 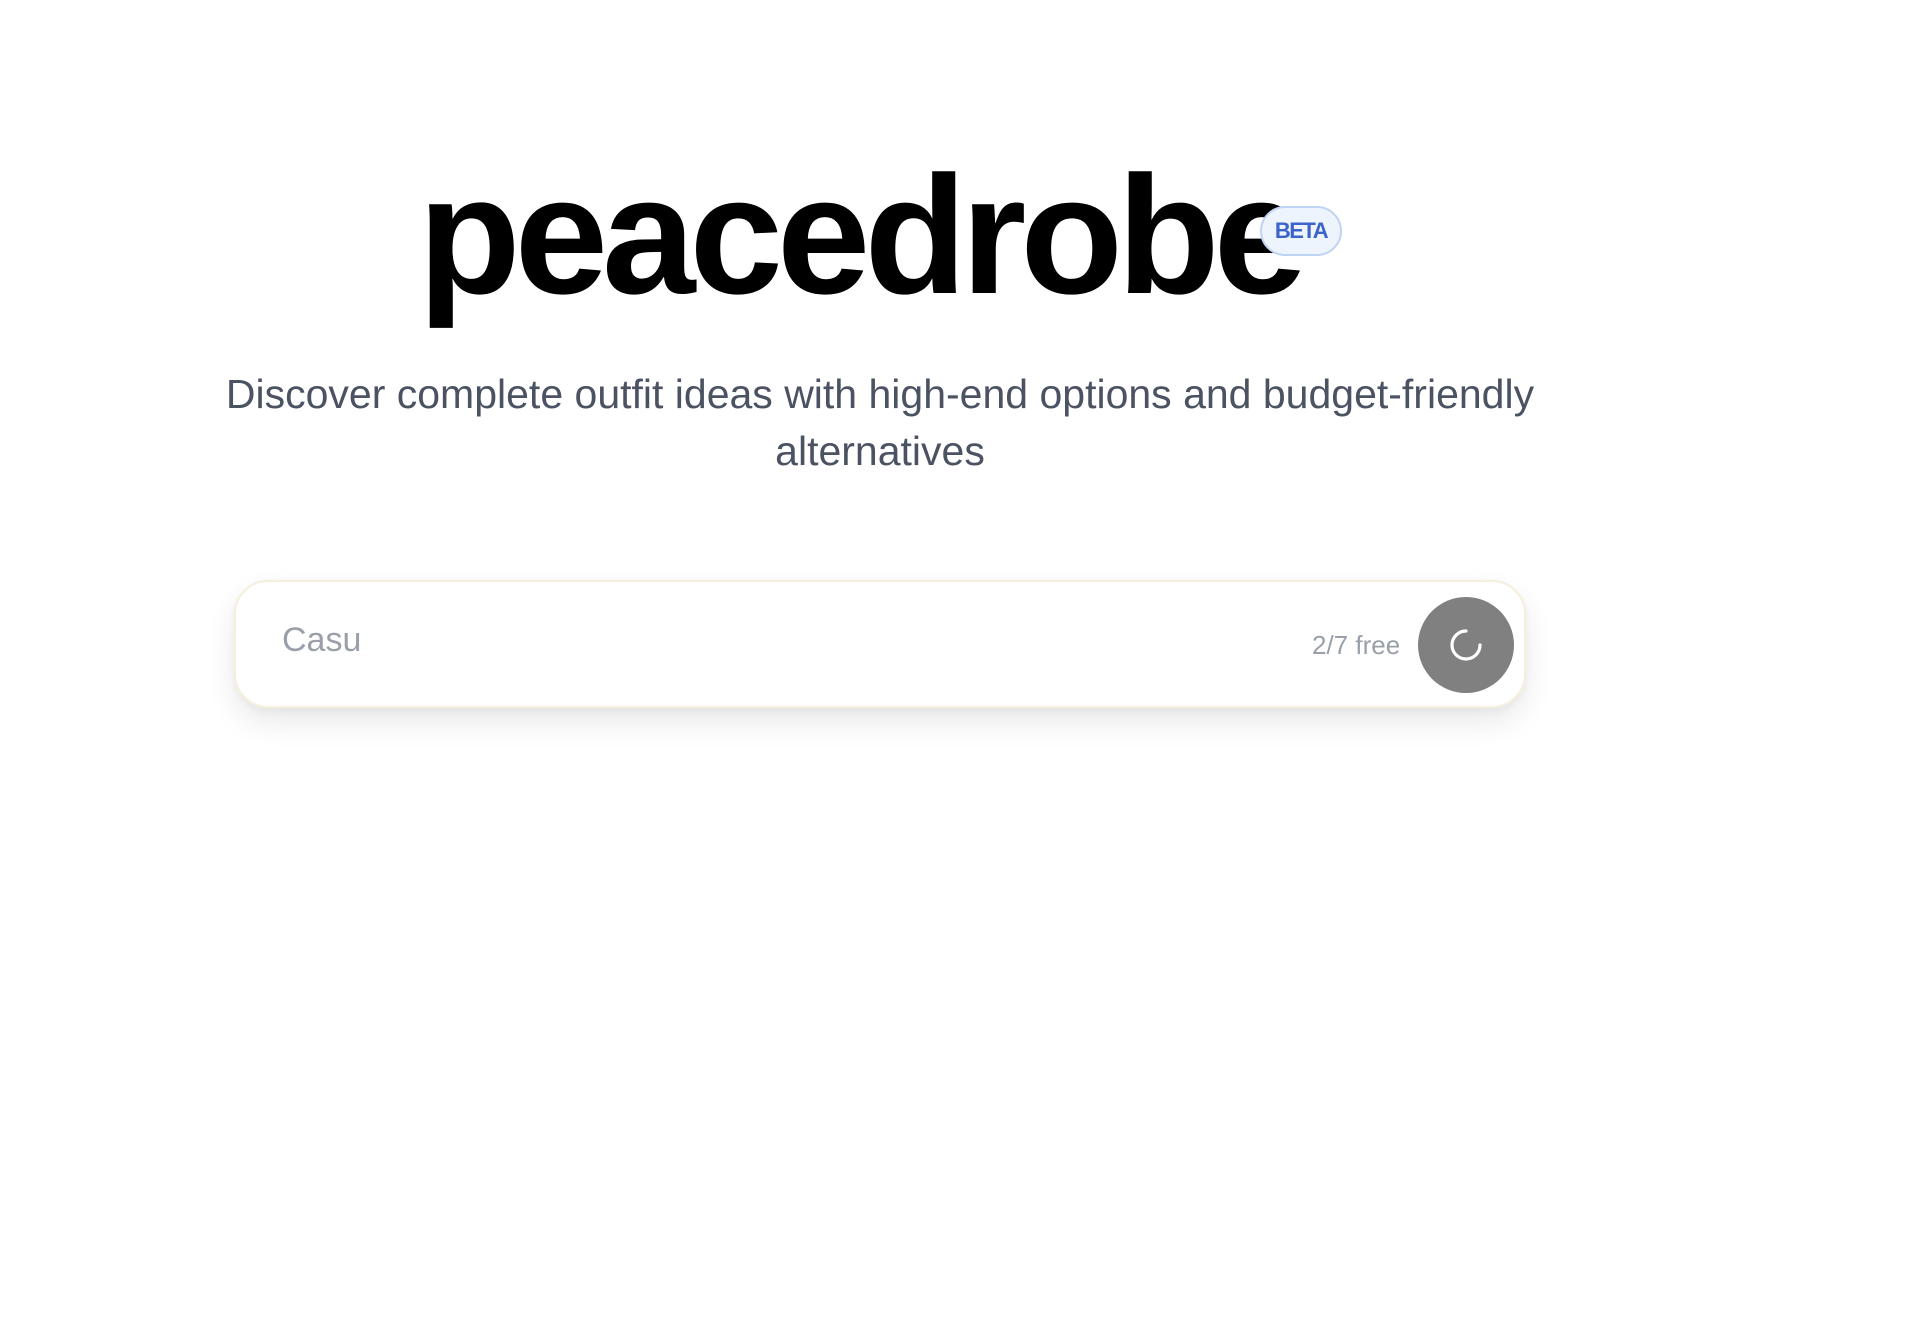 I want to click on submit-search-button, so click(x=1466, y=645).